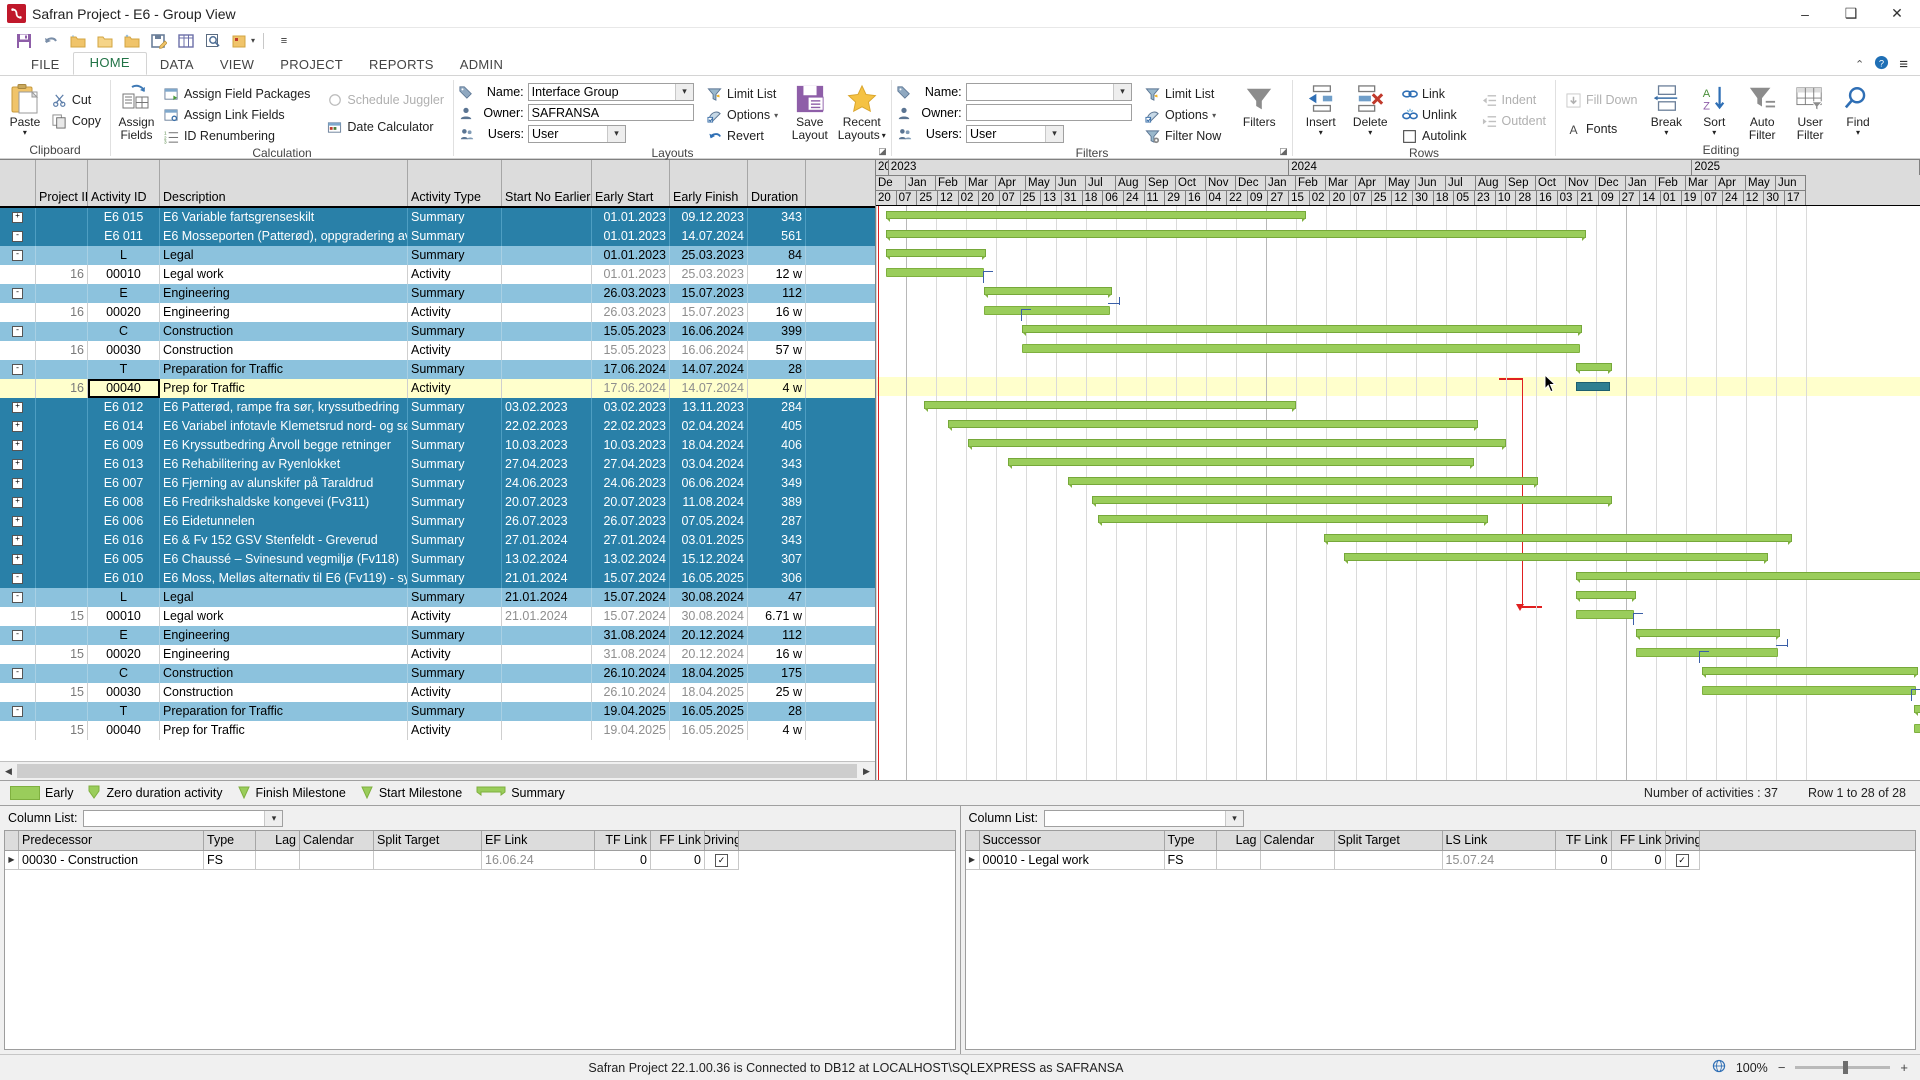  I want to click on find-button: Find ▾, so click(1858, 108).